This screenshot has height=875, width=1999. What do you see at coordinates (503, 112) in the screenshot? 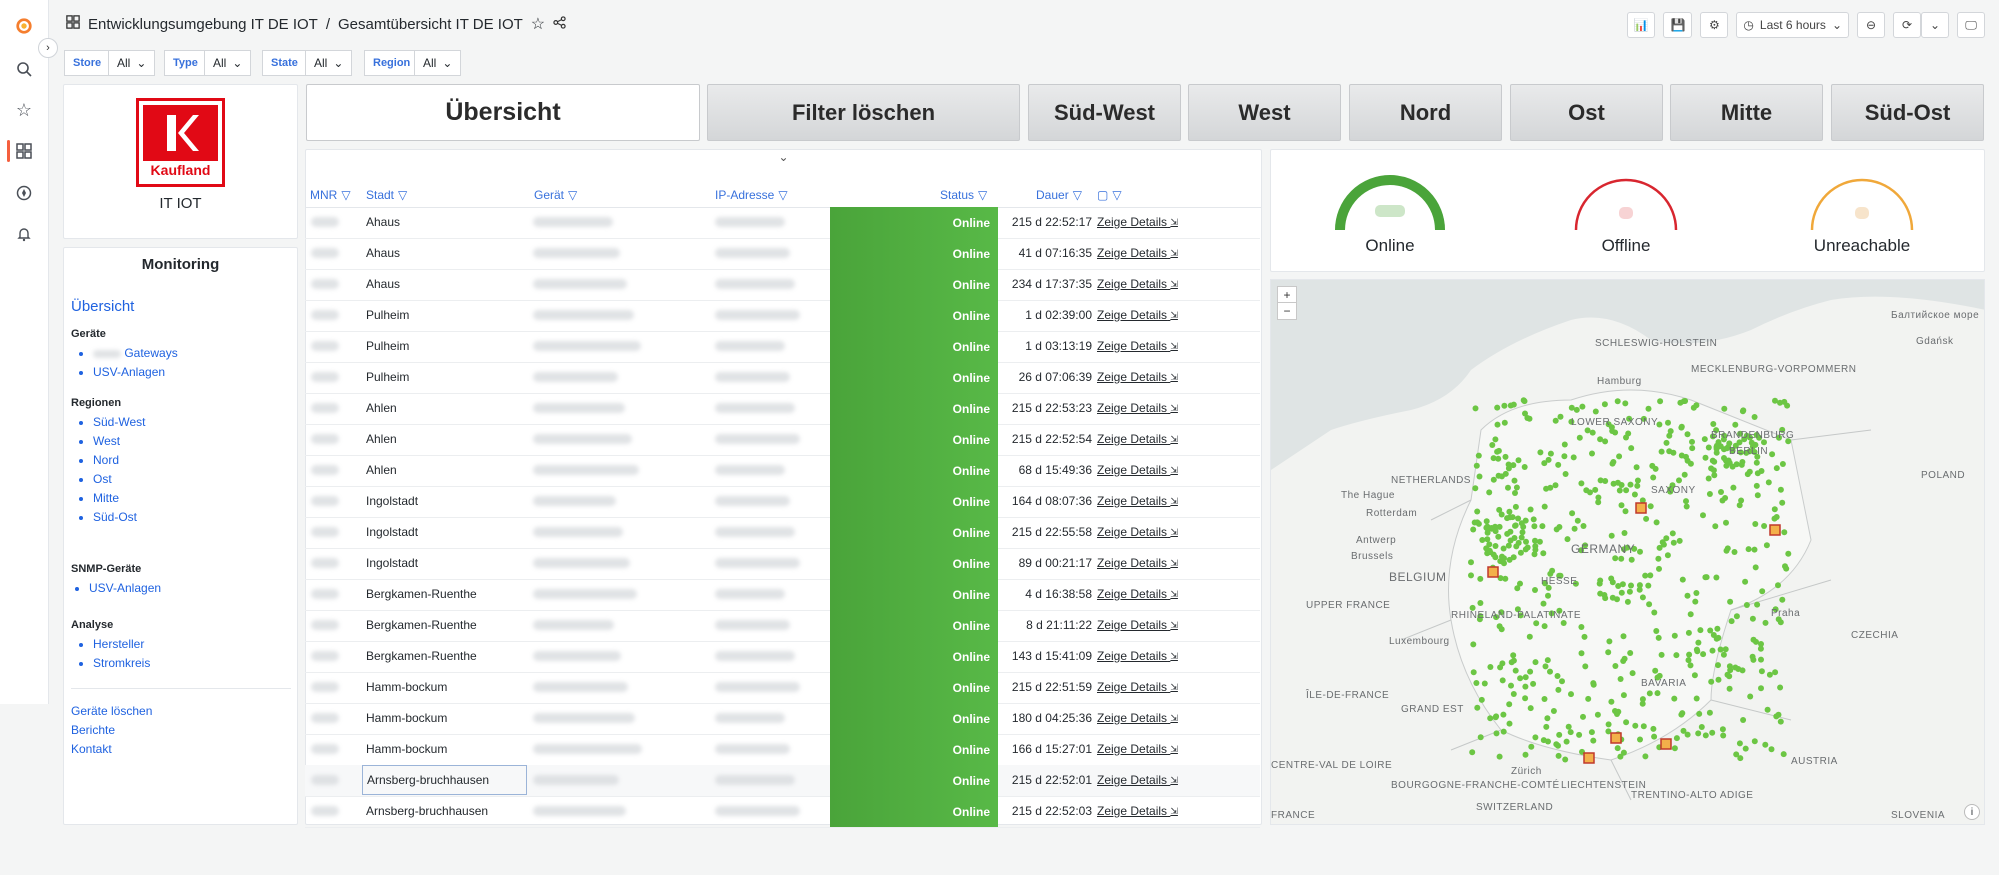
I see `button-uebersicht: Übersicht` at bounding box center [503, 112].